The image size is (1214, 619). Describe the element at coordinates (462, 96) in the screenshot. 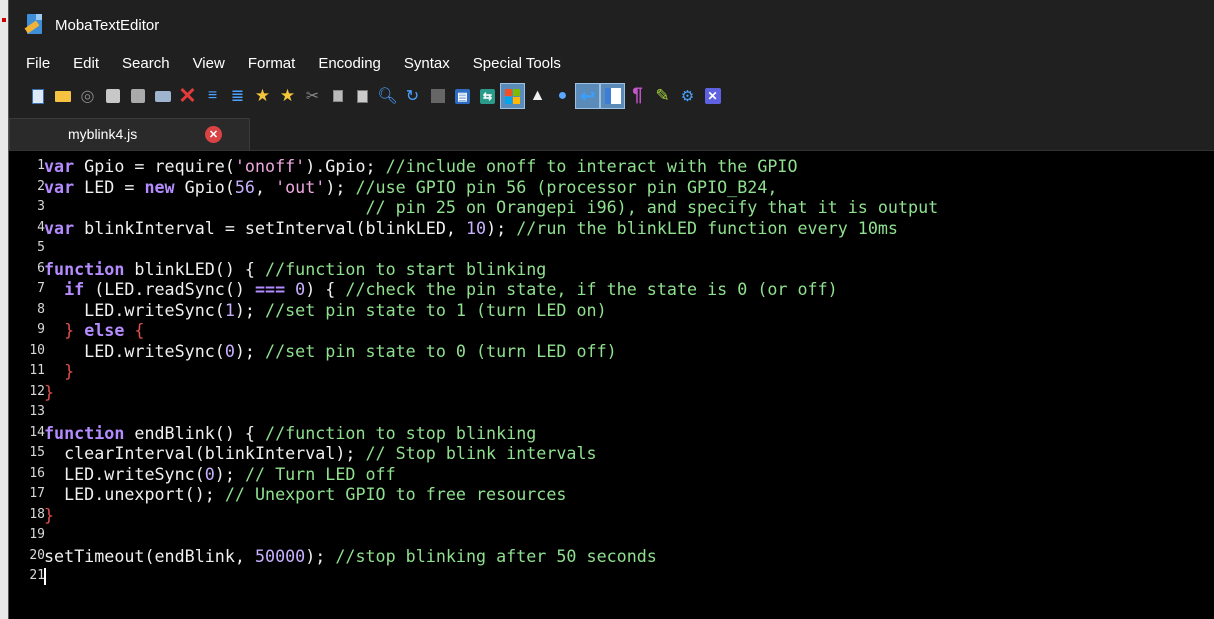

I see `split-view-icon: ▤` at that location.